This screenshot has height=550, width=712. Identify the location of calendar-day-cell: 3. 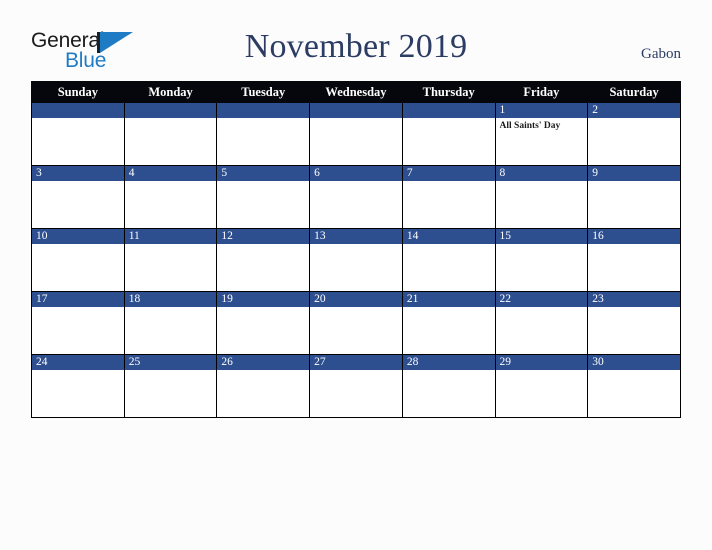
(78, 197).